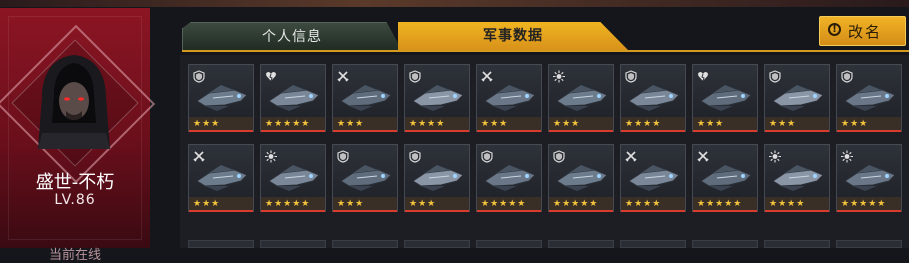 Image resolution: width=909 pixels, height=263 pixels. What do you see at coordinates (74, 255) in the screenshot?
I see `player-status: 当前在线` at bounding box center [74, 255].